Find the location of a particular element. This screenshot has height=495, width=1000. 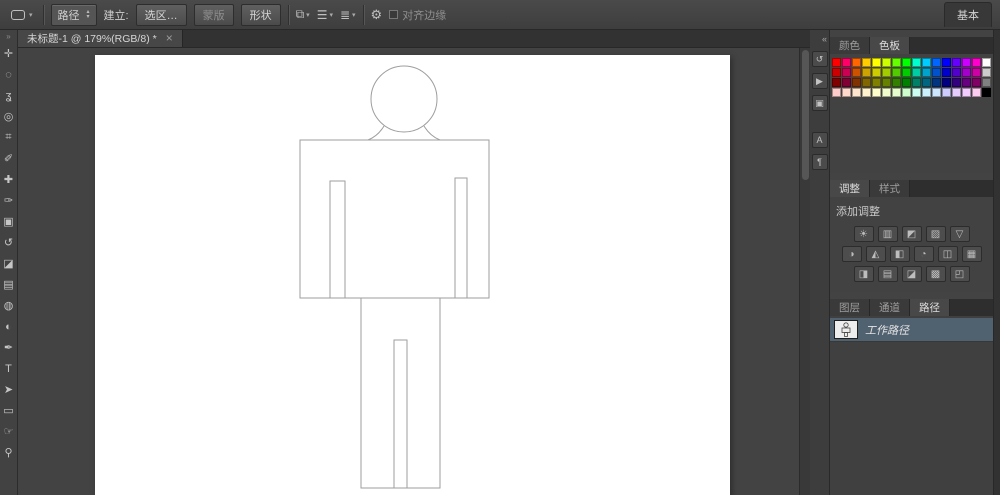

dodge-tool: ◐ is located at coordinates (9, 326).